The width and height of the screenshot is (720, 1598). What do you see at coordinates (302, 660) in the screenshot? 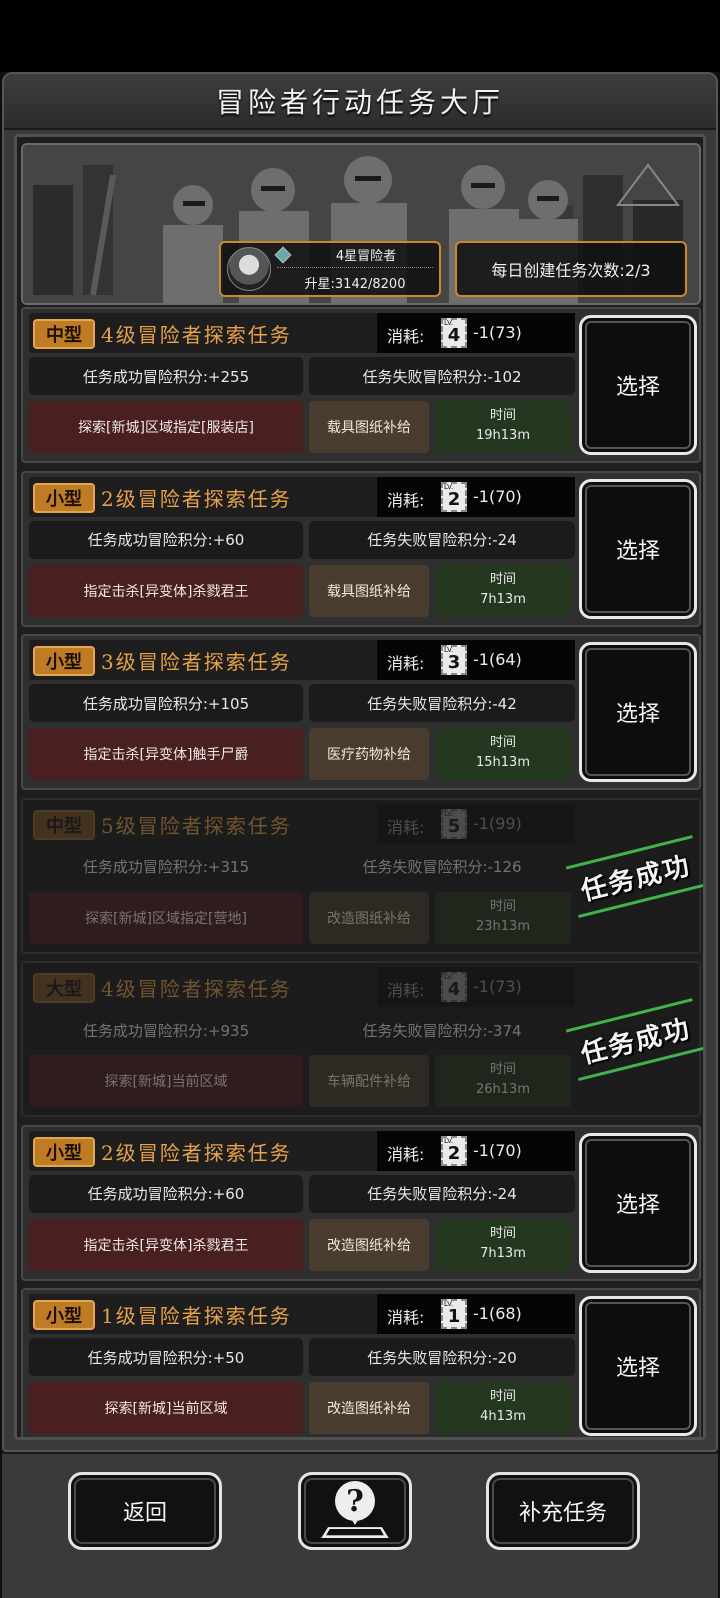
I see `task-header: 小型 3级冒险者探索任务 消耗: LV. 3 -1(64)` at bounding box center [302, 660].